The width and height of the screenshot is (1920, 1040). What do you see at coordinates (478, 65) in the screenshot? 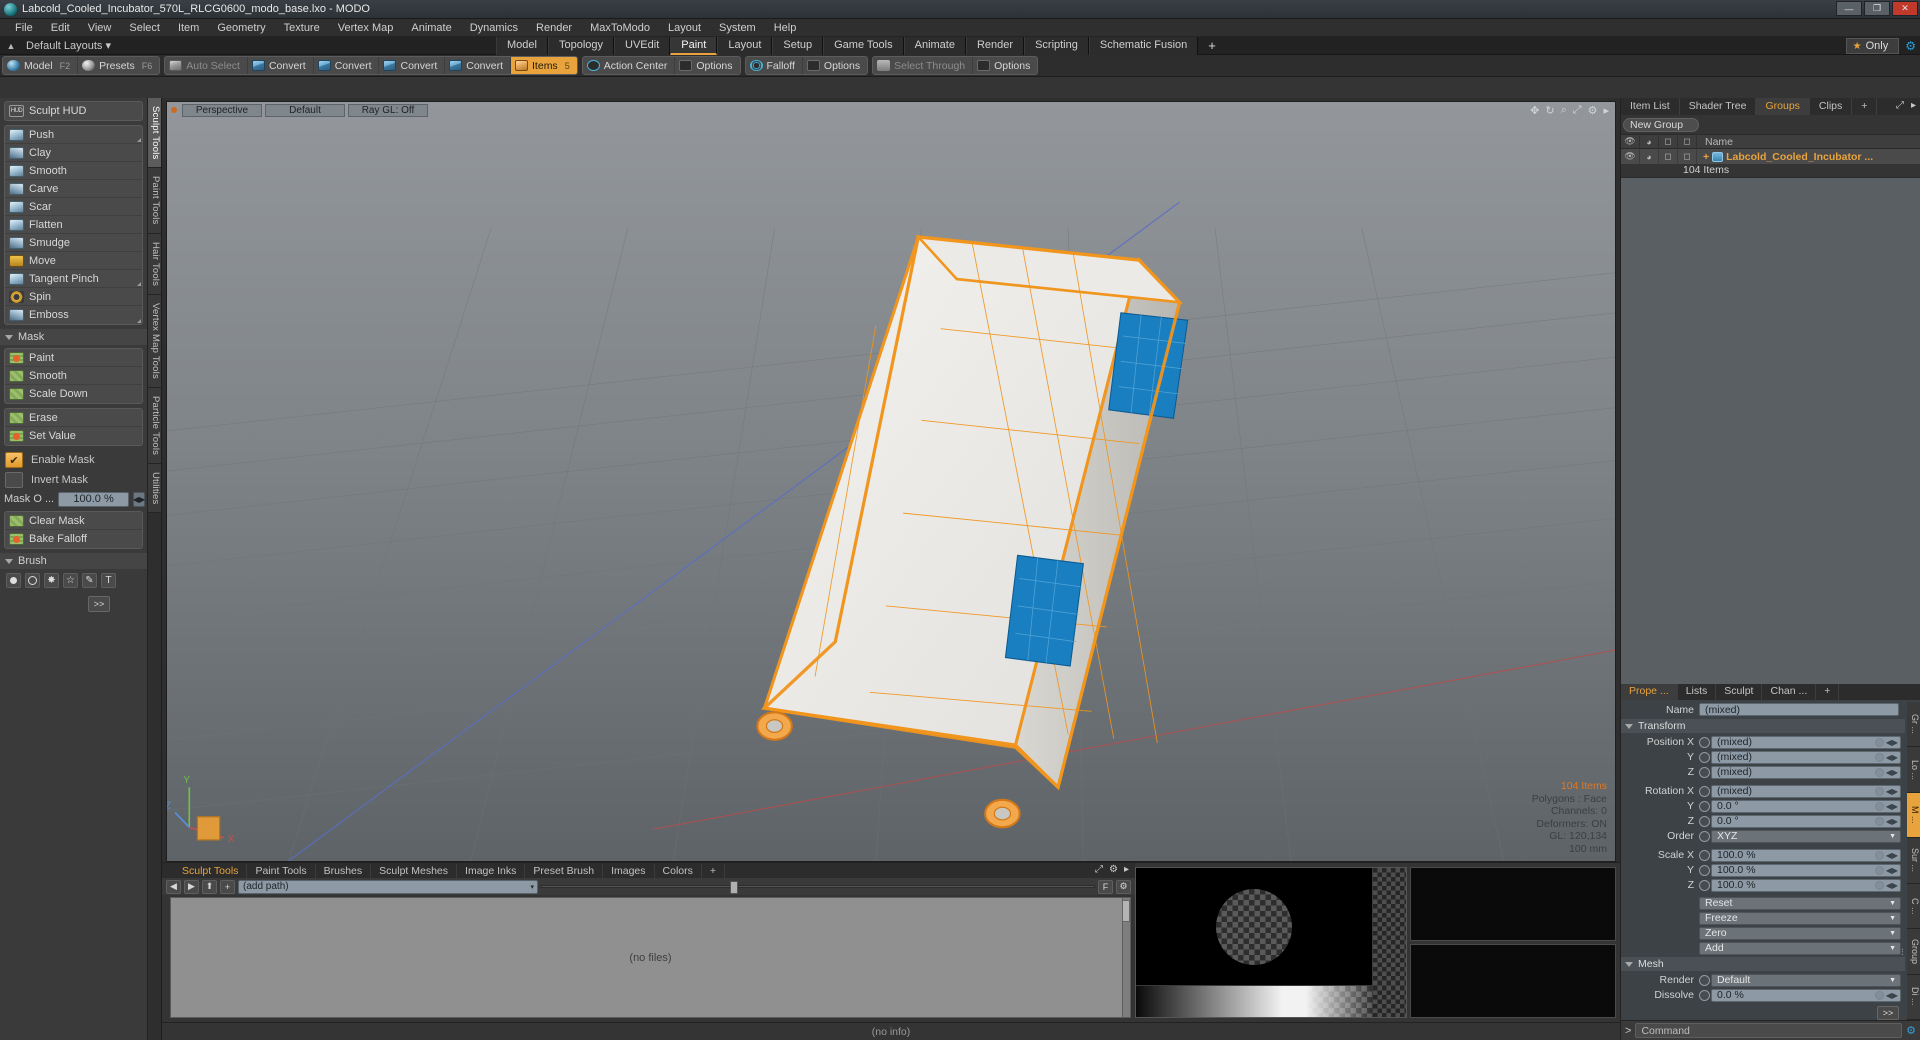
I see `mode-button-convert-material: Convert` at bounding box center [478, 65].